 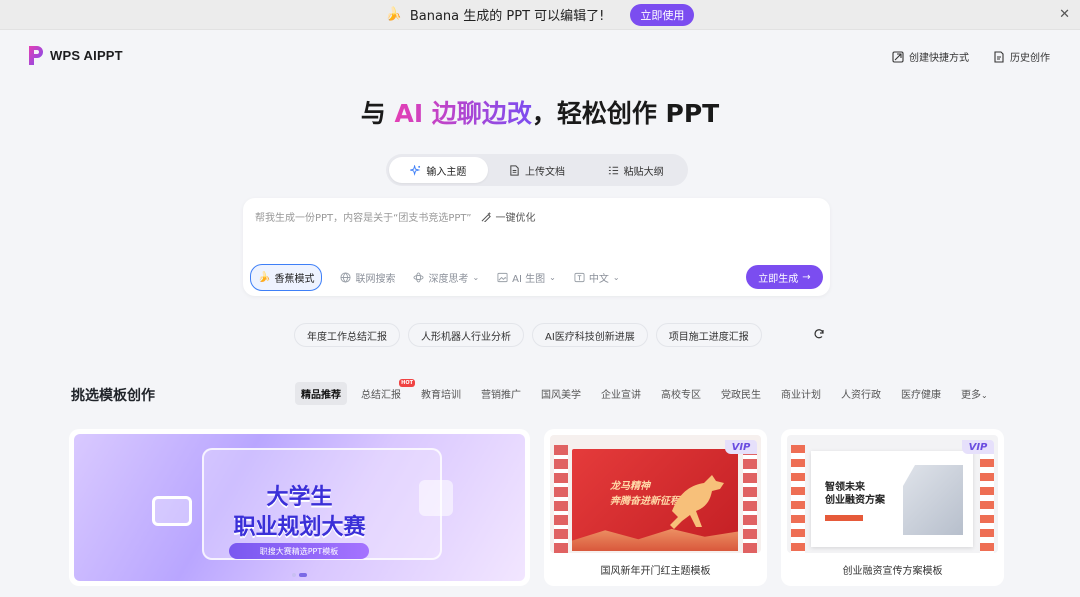 I want to click on tab-outline-label: 粘贴大纲, so click(x=643, y=172).